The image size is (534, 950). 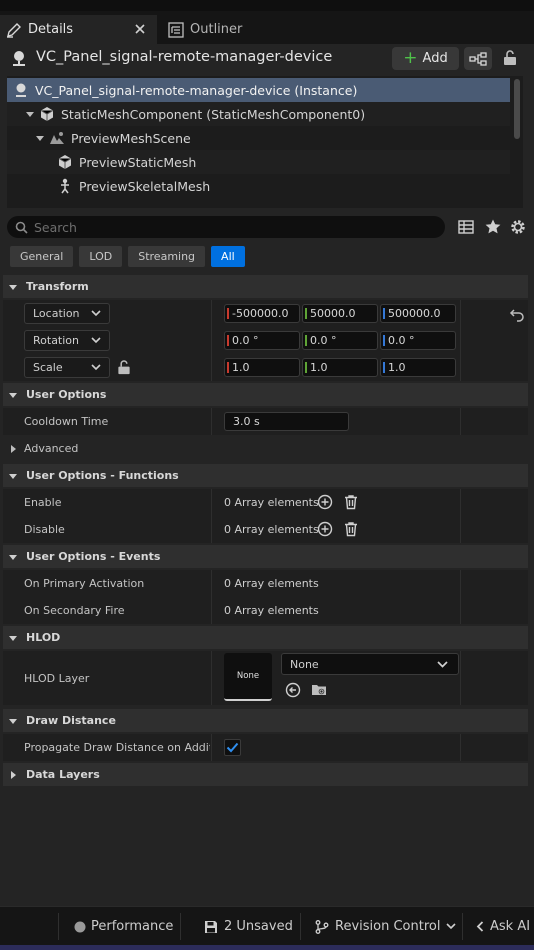 What do you see at coordinates (271, 502) in the screenshot?
I see `enable-value: 0 Array elements` at bounding box center [271, 502].